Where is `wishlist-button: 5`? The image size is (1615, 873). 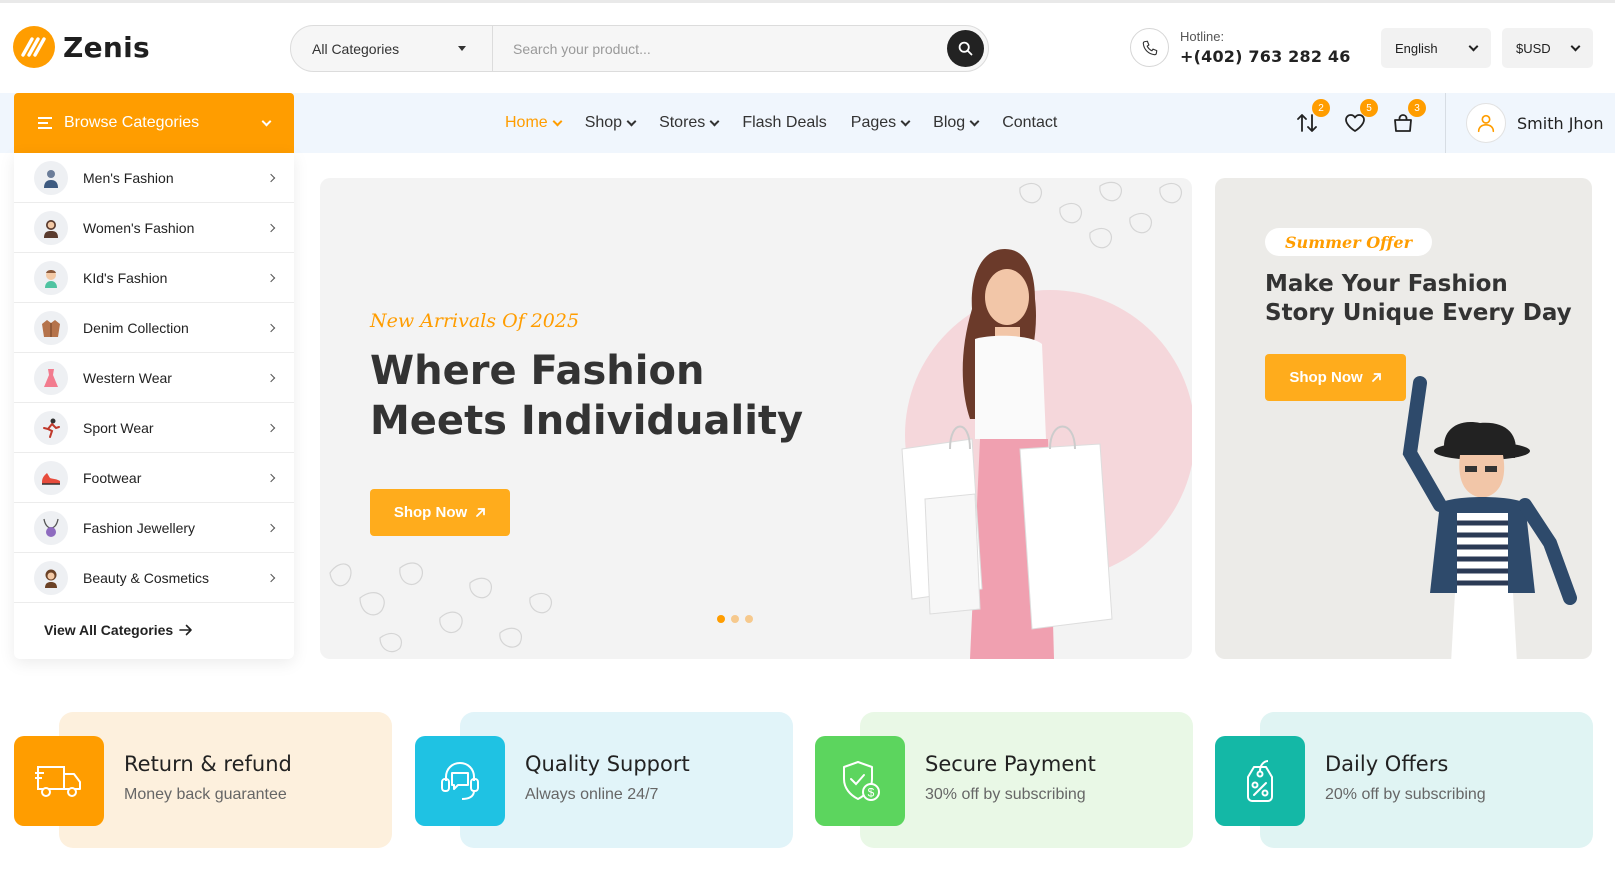
wishlist-button: 5 is located at coordinates (1360, 117).